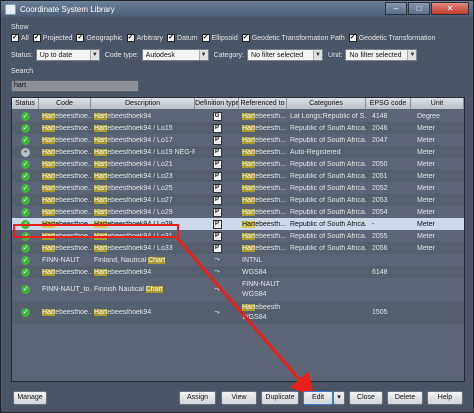 The width and height of the screenshot is (474, 413). What do you see at coordinates (239, 398) in the screenshot?
I see `view-button: View` at bounding box center [239, 398].